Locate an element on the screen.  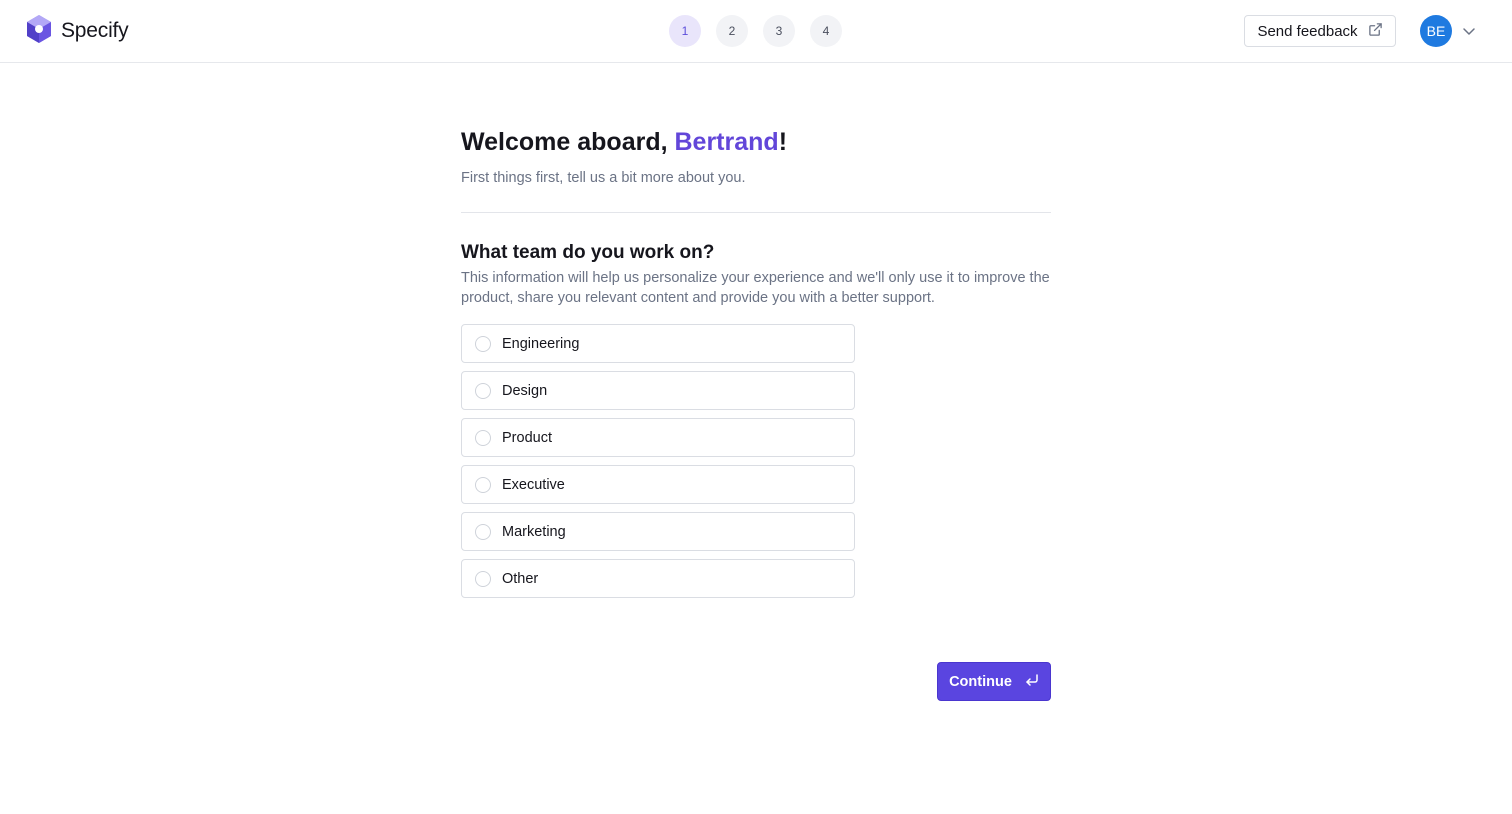
step-3: 3 is located at coordinates (779, 31).